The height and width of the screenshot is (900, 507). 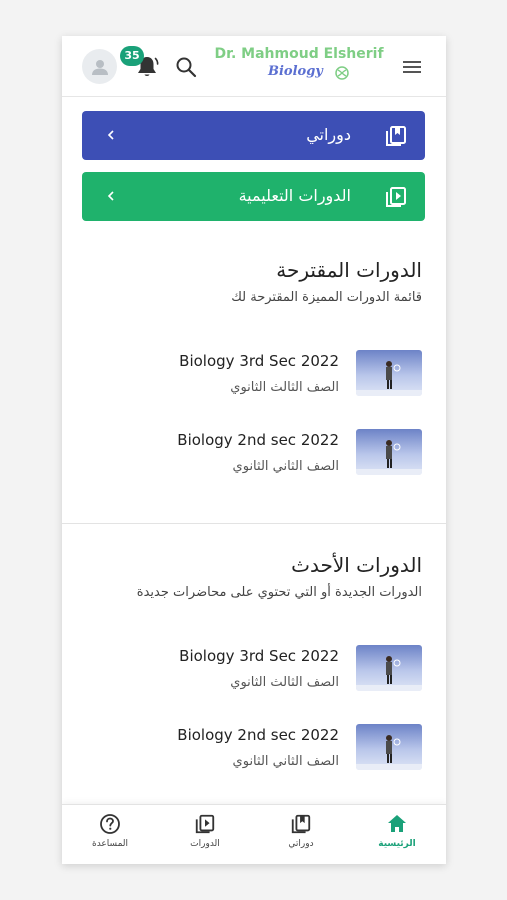 What do you see at coordinates (295, 71) in the screenshot?
I see `logo-subtitle: Biology` at bounding box center [295, 71].